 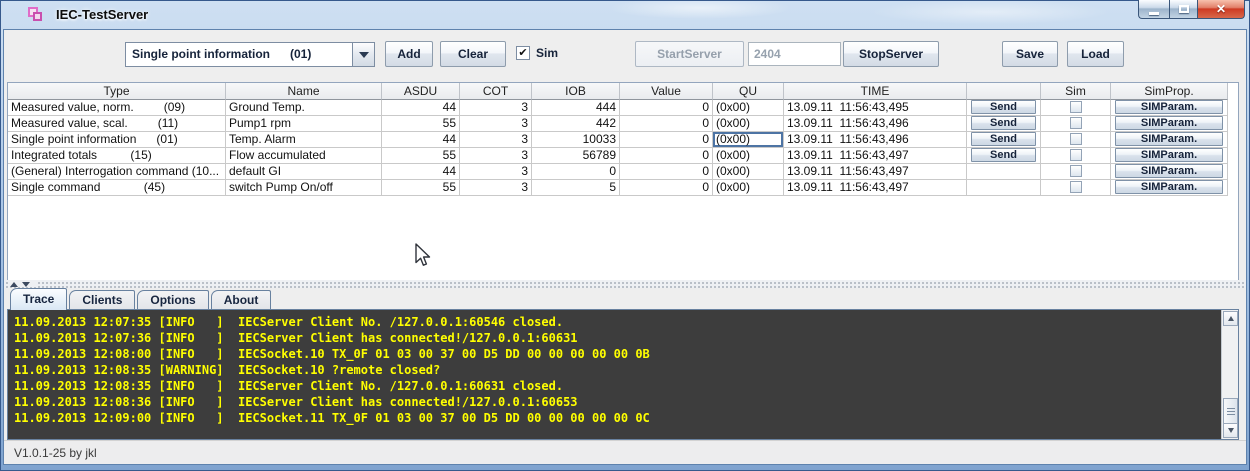 I want to click on column-header-time: TIME, so click(x=875, y=91).